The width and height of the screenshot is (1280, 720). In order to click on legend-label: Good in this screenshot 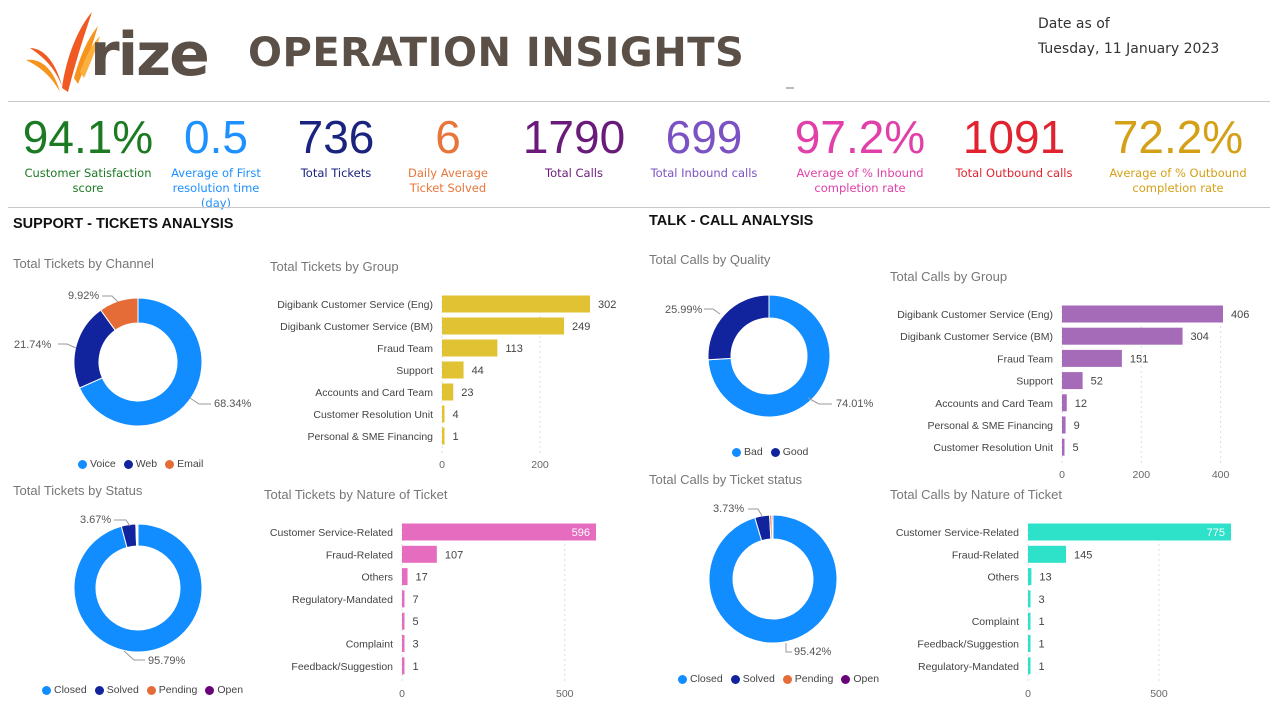, I will do `click(795, 452)`.